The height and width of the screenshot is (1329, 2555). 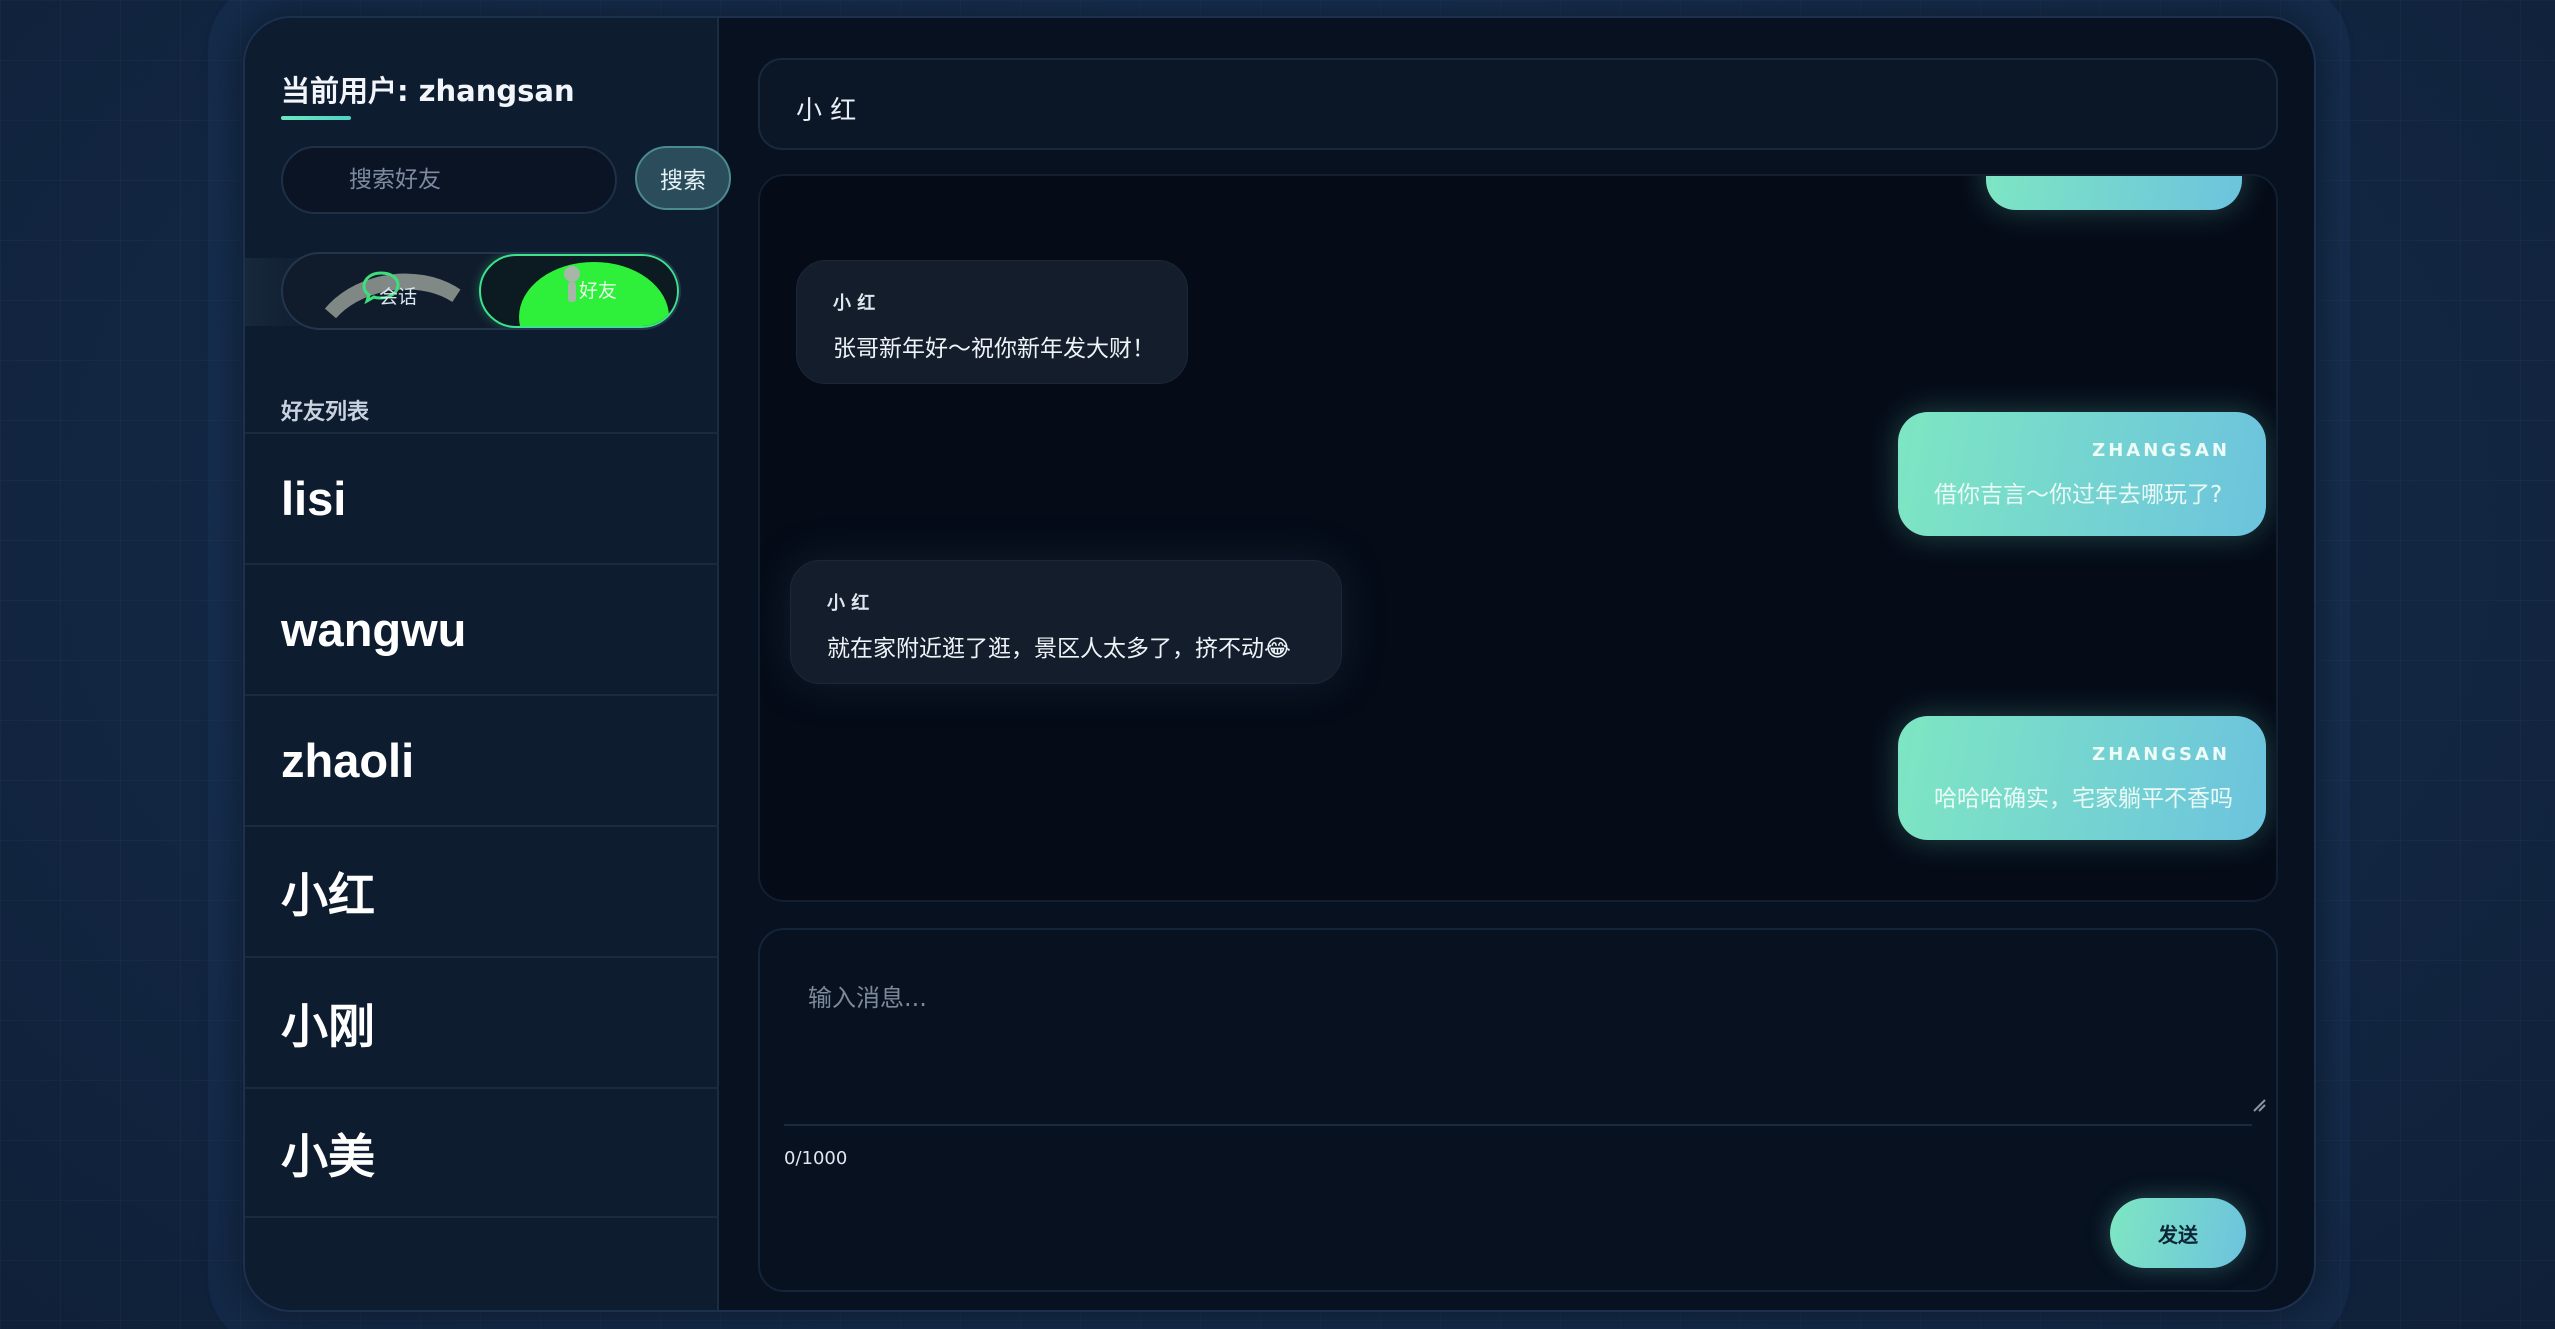 What do you see at coordinates (1518, 1037) in the screenshot?
I see `message-input` at bounding box center [1518, 1037].